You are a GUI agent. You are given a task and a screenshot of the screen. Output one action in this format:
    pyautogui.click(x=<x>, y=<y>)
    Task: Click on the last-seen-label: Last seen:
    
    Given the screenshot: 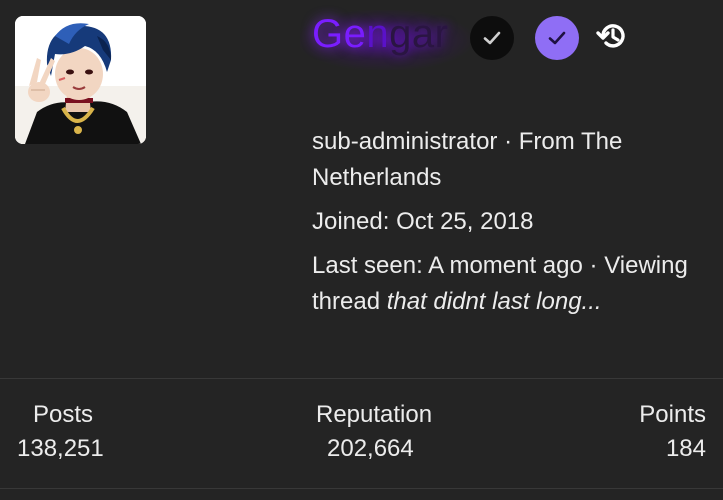 What is the action you would take?
    pyautogui.click(x=367, y=265)
    